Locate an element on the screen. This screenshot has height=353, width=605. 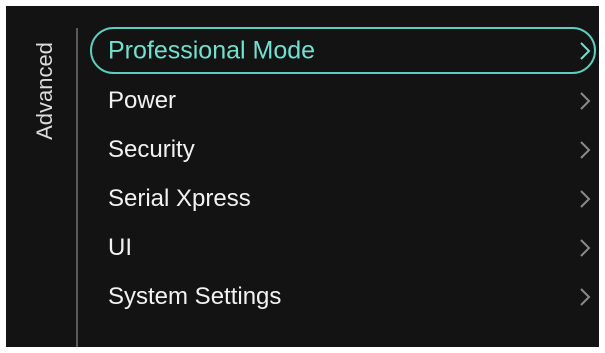
menu-item-label: System Settings is located at coordinates (195, 296).